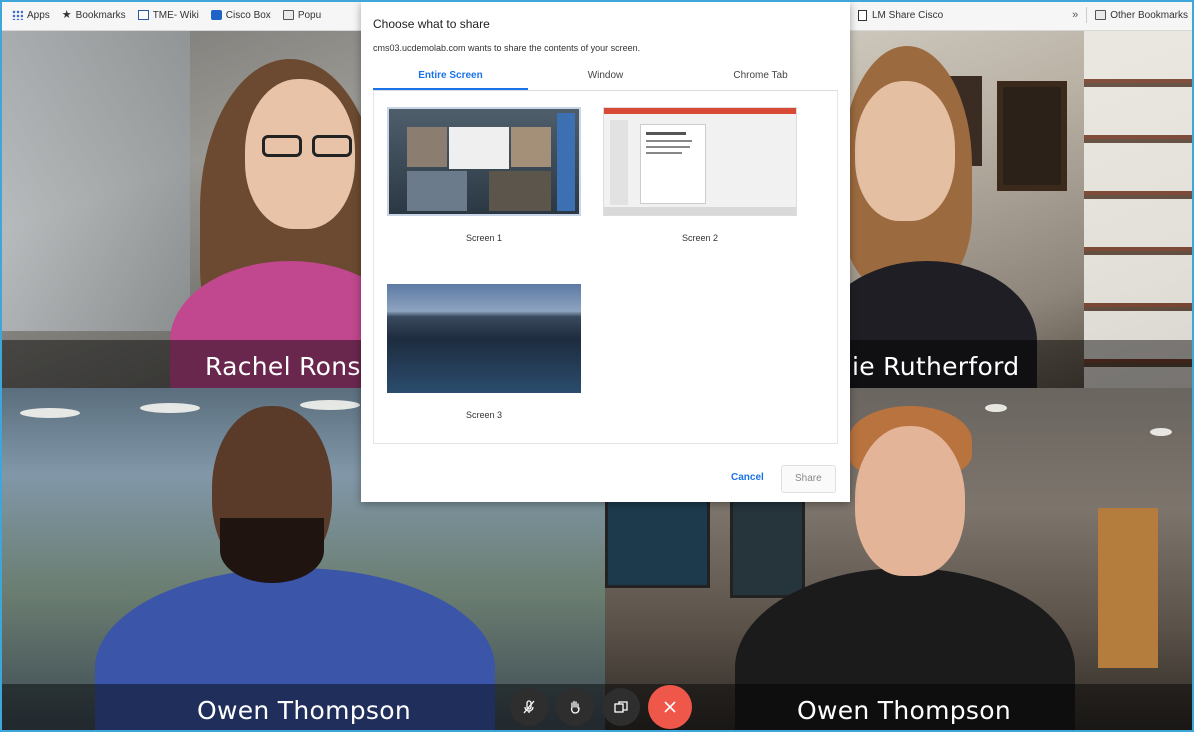 This screenshot has height=732, width=1194. I want to click on screen-2-label: Screen 2, so click(700, 238).